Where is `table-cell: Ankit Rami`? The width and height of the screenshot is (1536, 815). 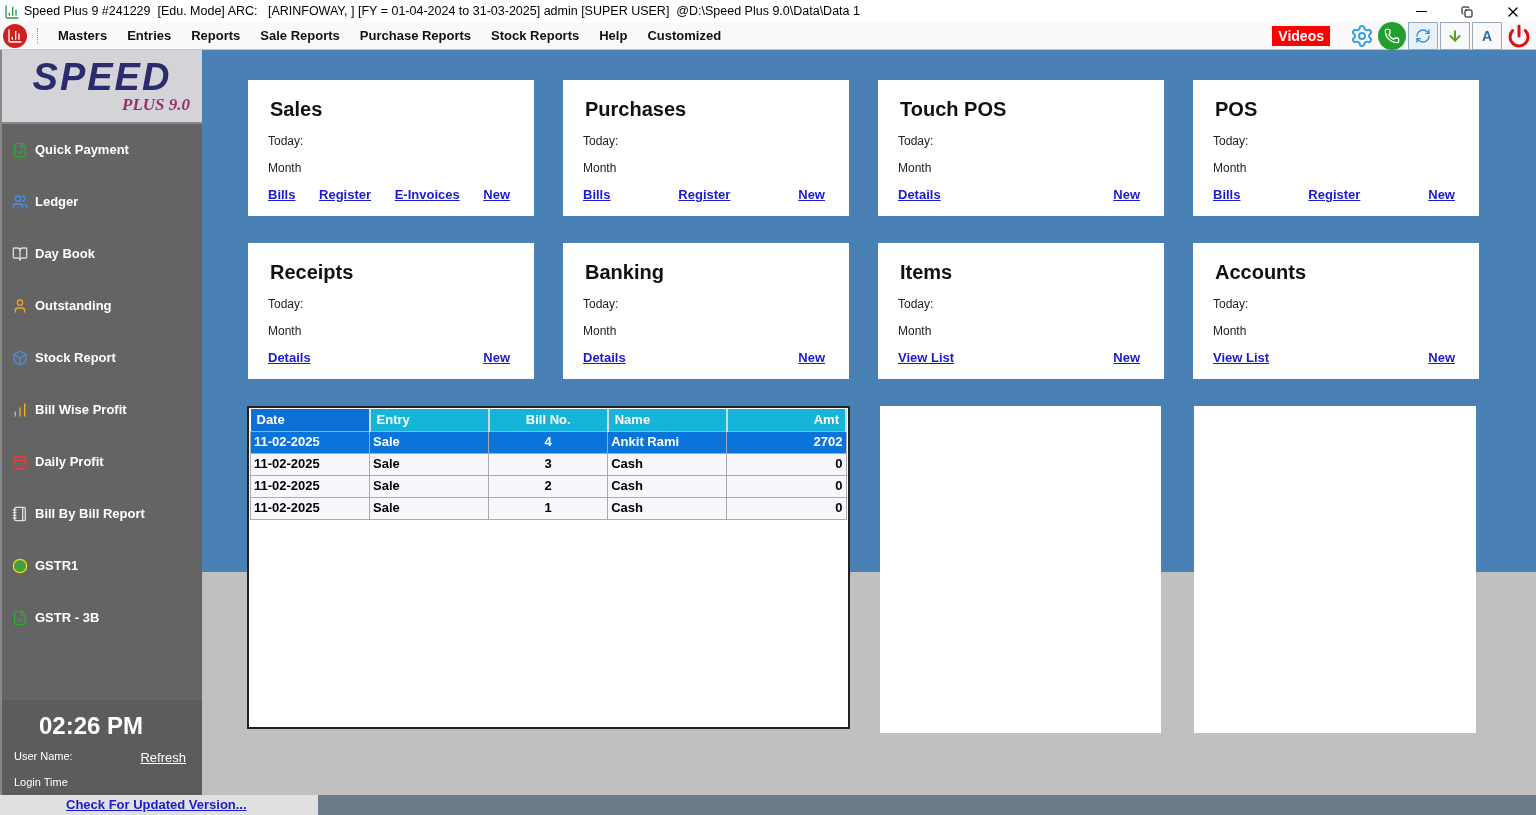 table-cell: Ankit Rami is located at coordinates (667, 442).